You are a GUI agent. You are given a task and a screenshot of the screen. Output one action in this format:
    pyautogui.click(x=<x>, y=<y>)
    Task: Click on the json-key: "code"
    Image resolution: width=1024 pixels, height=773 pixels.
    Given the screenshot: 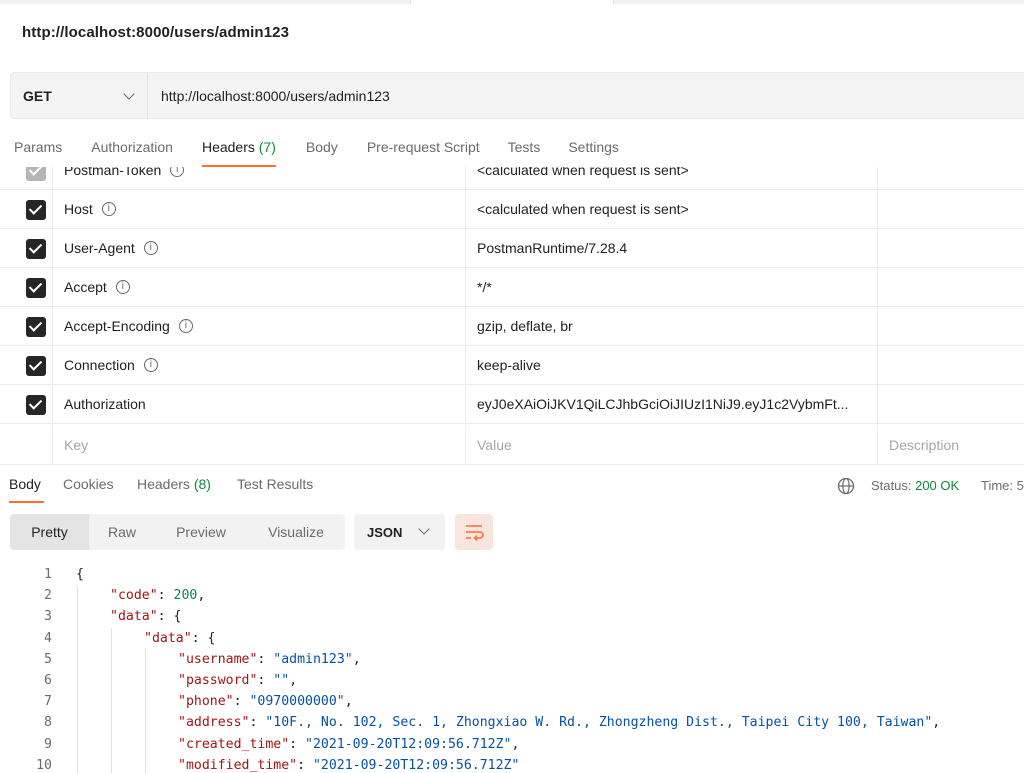 What is the action you would take?
    pyautogui.click(x=134, y=596)
    